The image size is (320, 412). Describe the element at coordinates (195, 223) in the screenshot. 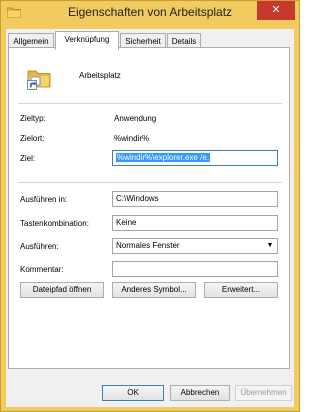

I see `shortcut-key-field: Keine` at that location.